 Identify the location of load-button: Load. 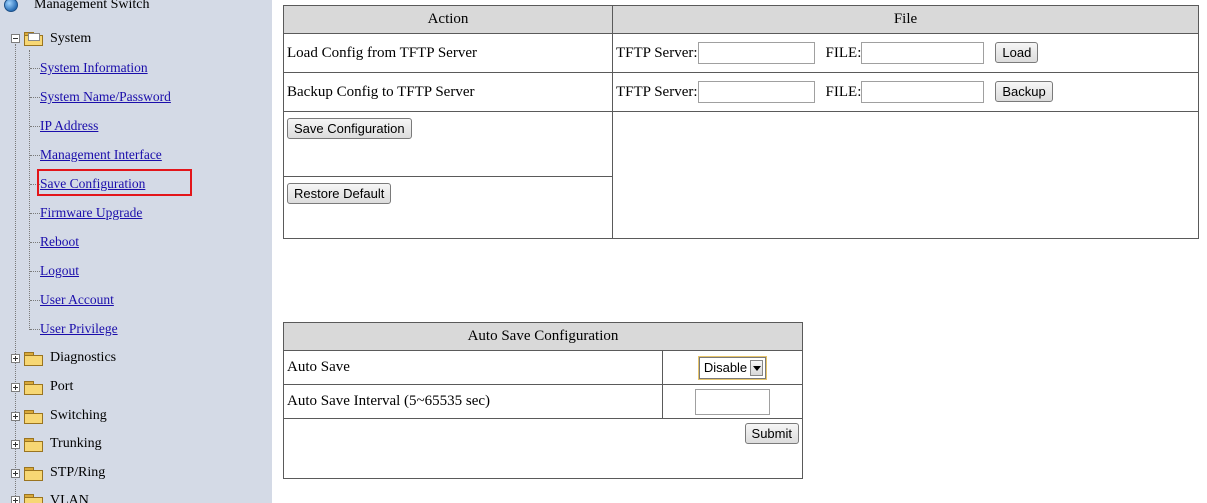
(1017, 52).